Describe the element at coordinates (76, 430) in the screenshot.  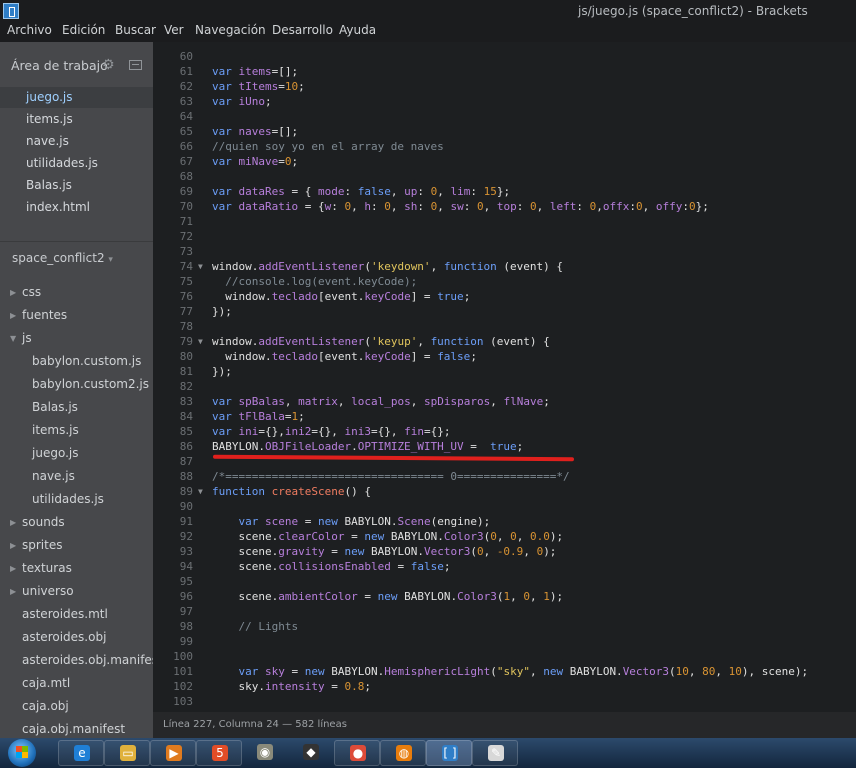
I see `tree-file: items.js` at that location.